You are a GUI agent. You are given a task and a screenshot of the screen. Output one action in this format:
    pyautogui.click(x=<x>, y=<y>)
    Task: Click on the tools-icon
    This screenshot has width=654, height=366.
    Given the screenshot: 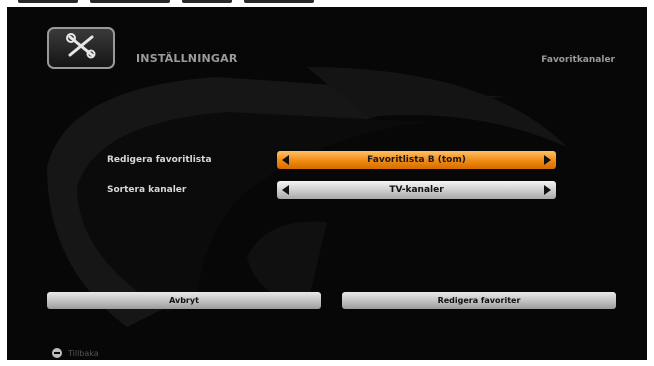 What is the action you would take?
    pyautogui.click(x=81, y=48)
    